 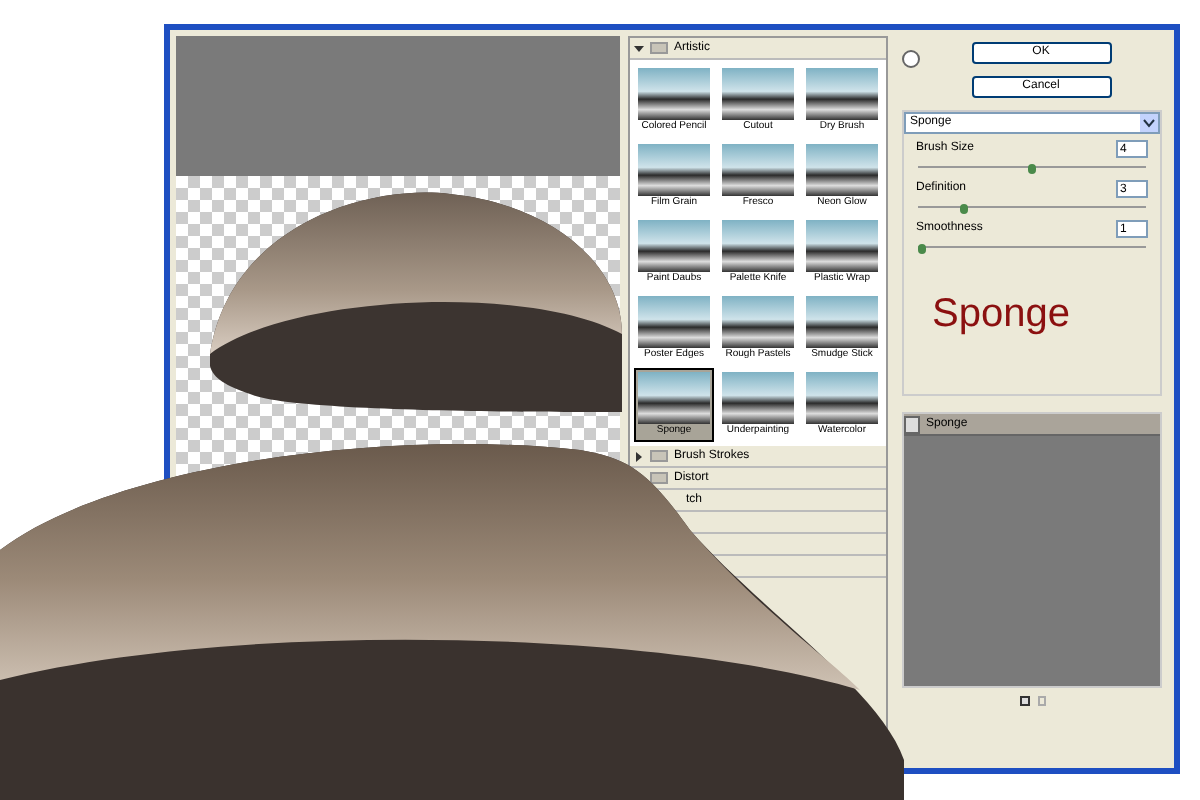 I want to click on new-layer-icon, so click(x=1024, y=701).